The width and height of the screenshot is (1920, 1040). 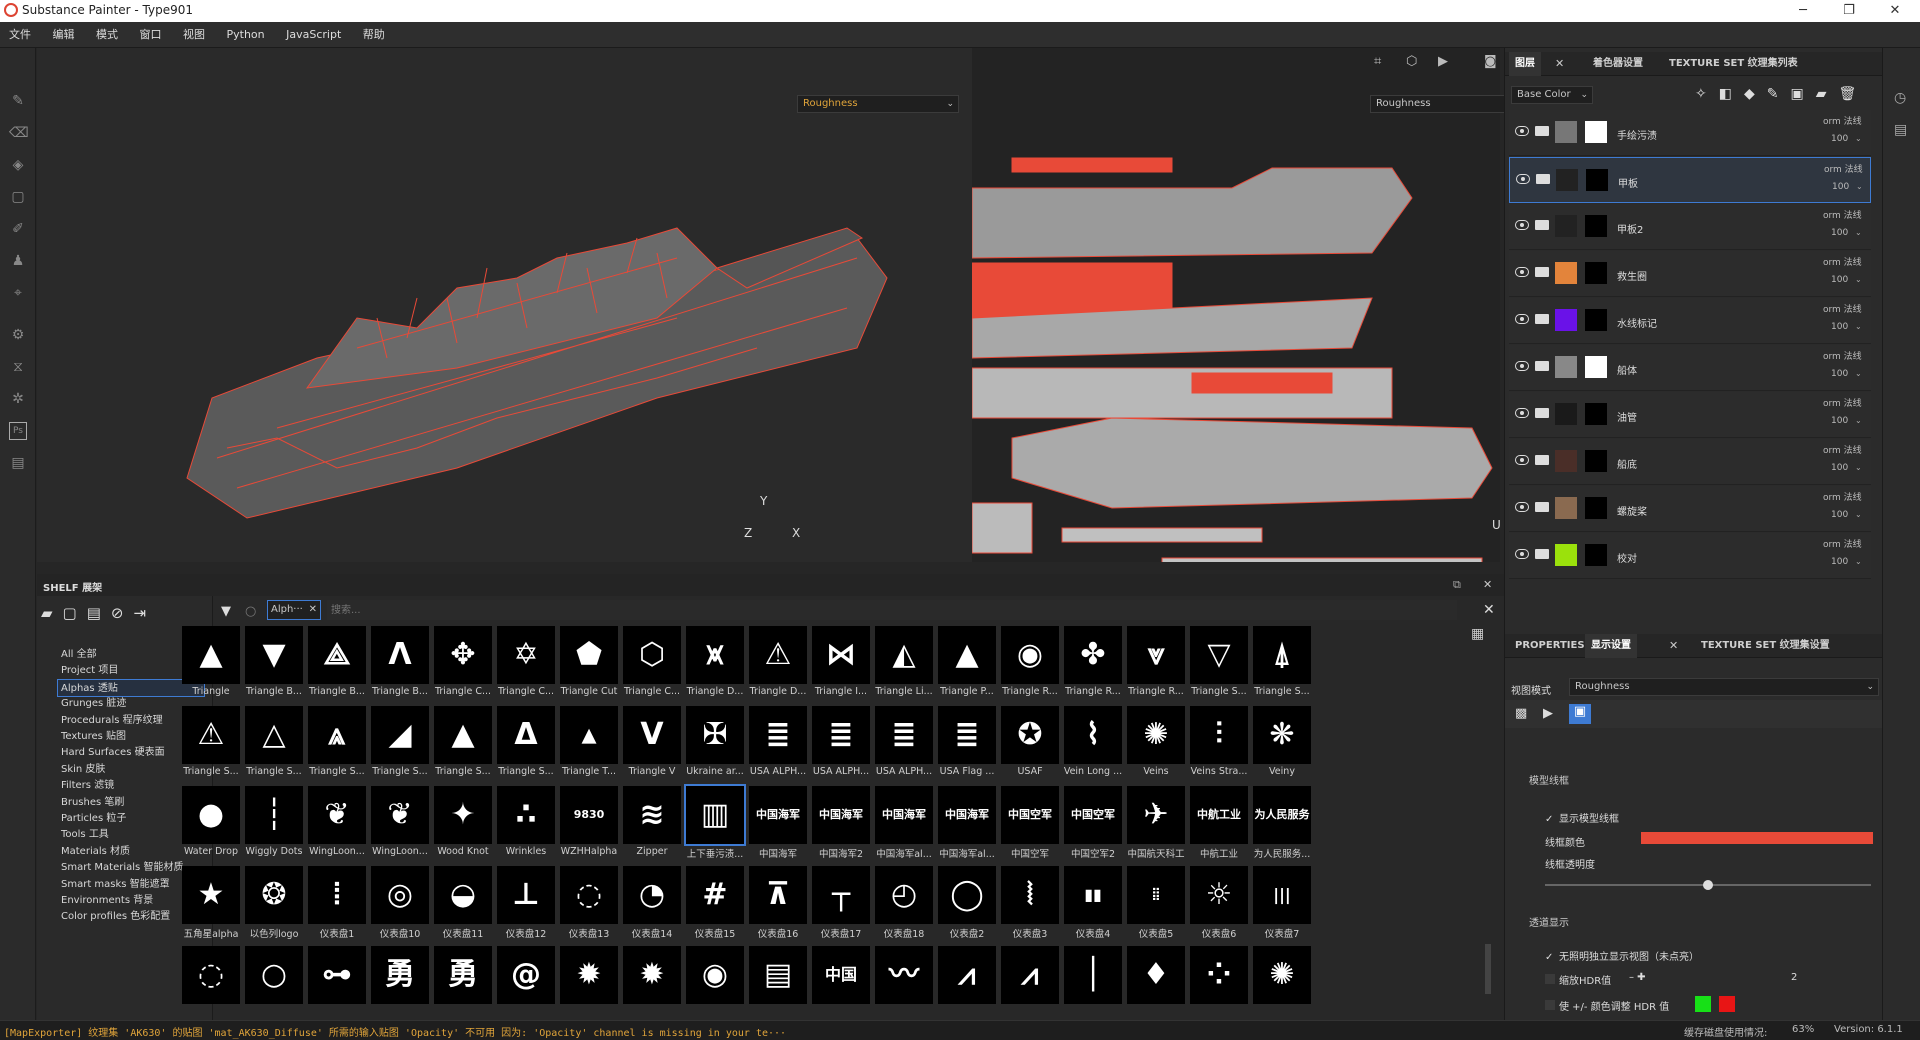 What do you see at coordinates (652, 744) in the screenshot?
I see `shelf-resource-tile: V Triangle V` at bounding box center [652, 744].